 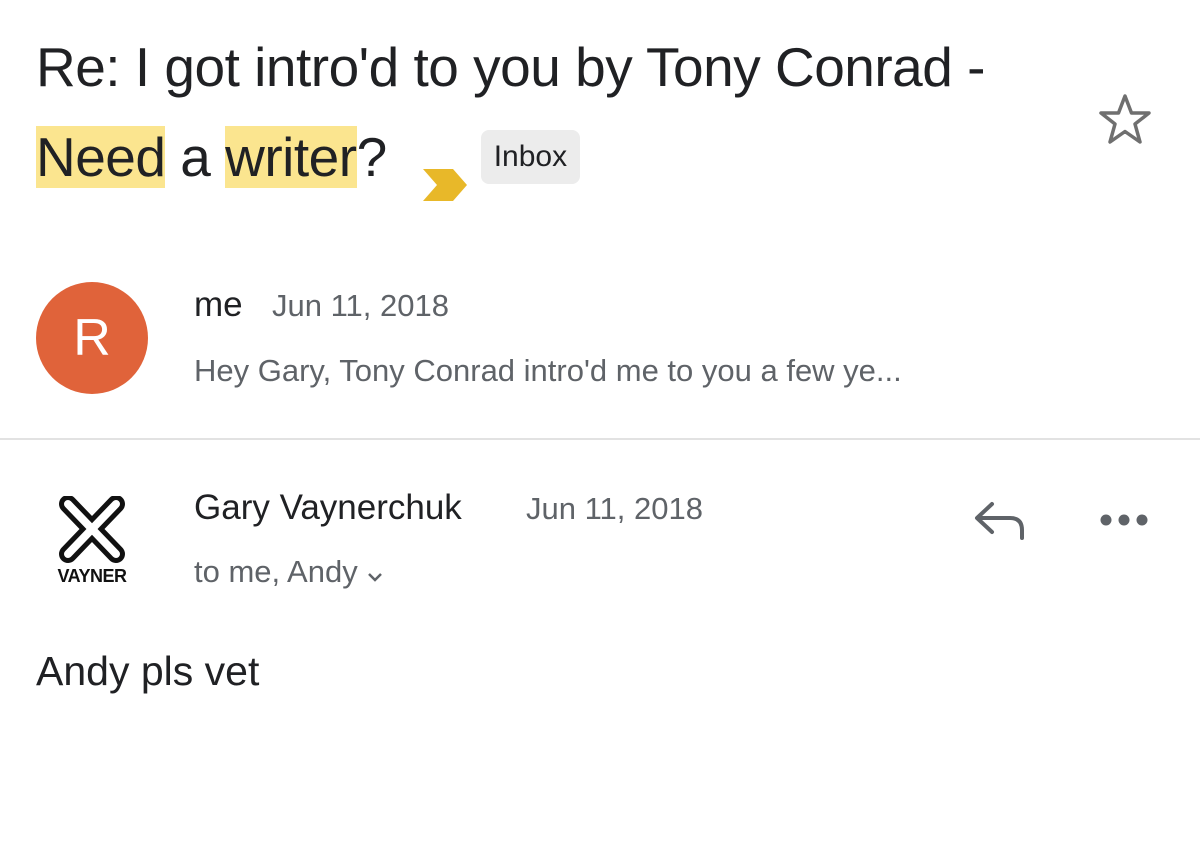 I want to click on avatar: R, so click(x=92, y=338).